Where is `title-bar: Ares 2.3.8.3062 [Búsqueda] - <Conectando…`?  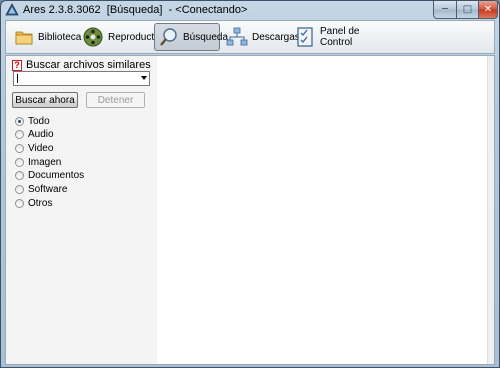 title-bar: Ares 2.3.8.3062 [Búsqueda] - <Conectando… is located at coordinates (250, 10).